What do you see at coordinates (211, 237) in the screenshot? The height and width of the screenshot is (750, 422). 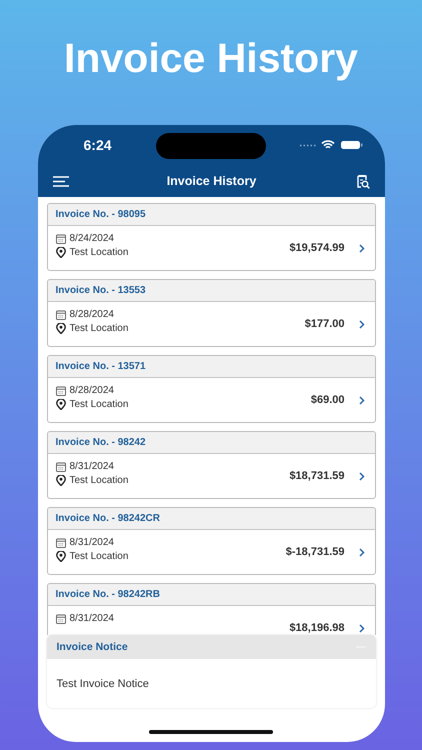 I see `invoice-card: Invoice No. - 98095 8/24/2024 Test Location $19,574.99` at bounding box center [211, 237].